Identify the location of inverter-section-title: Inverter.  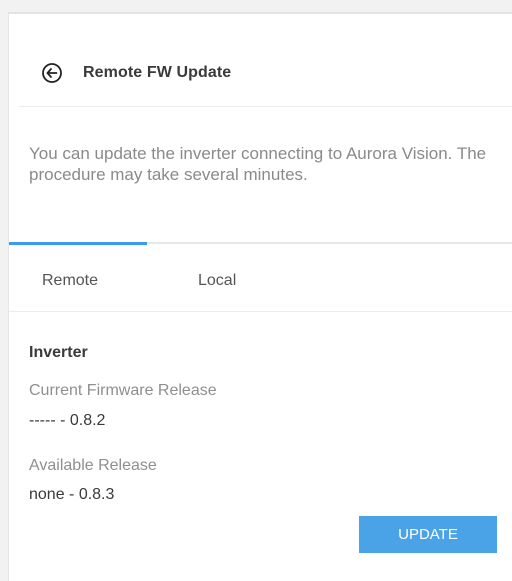
(58, 352).